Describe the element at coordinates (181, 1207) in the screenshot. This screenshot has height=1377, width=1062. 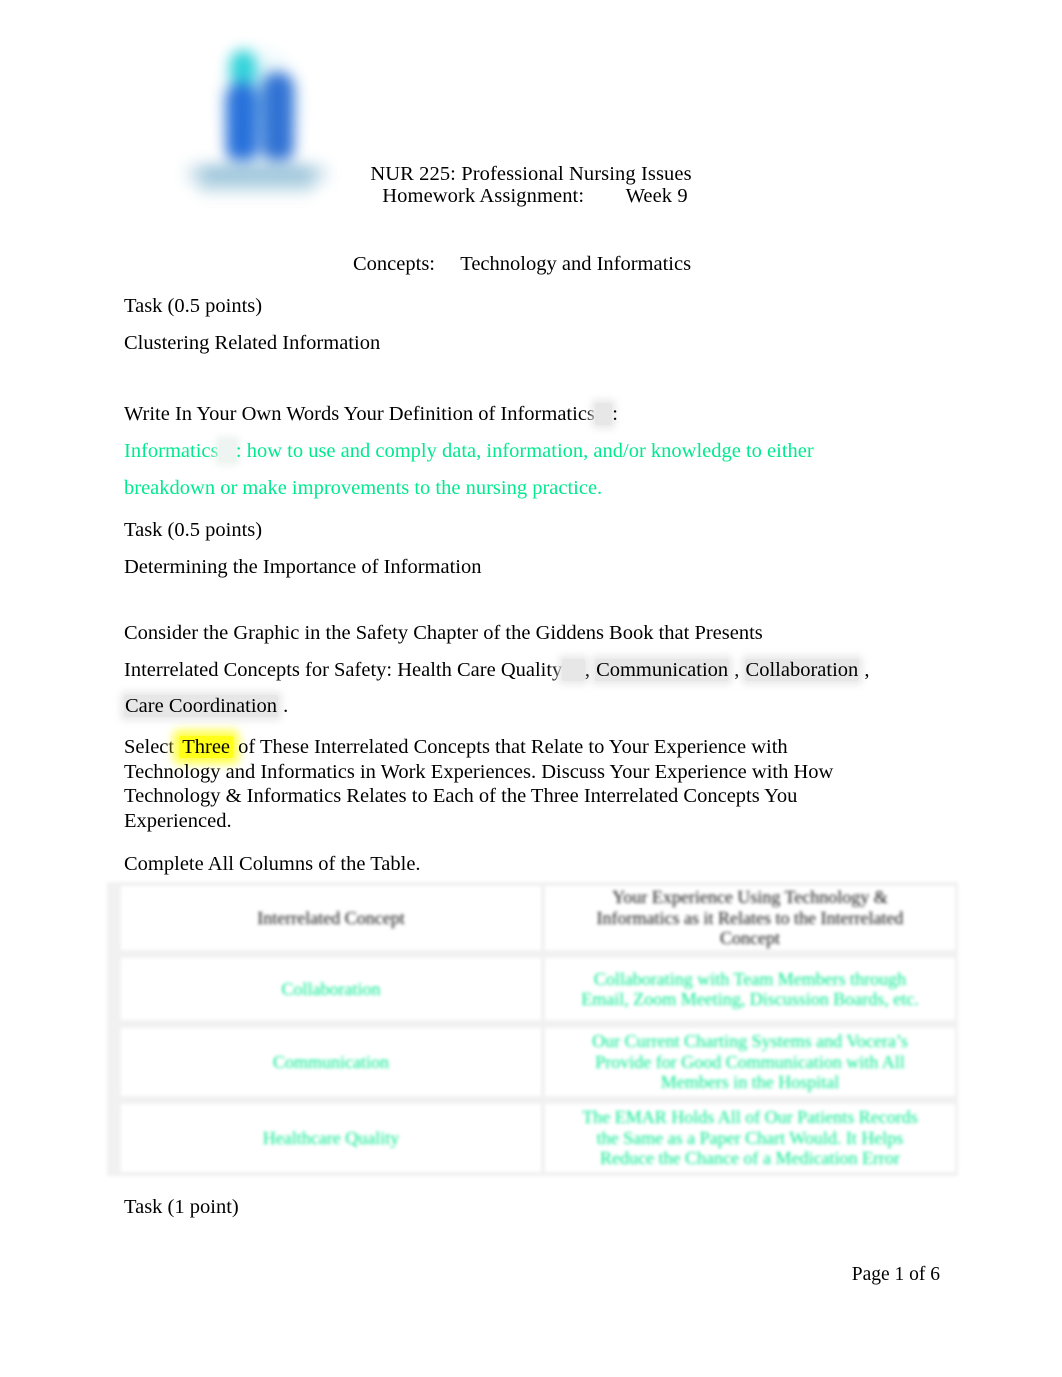
I see `task-label-3: Task (1 point)` at that location.